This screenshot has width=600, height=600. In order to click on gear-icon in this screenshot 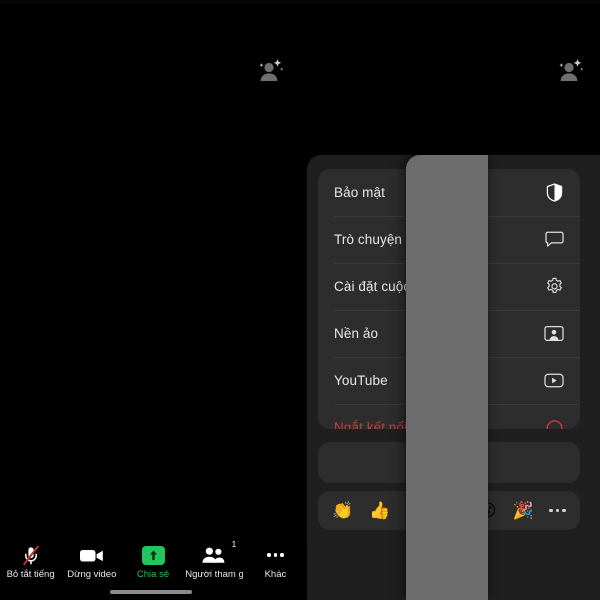, I will do `click(554, 287)`.